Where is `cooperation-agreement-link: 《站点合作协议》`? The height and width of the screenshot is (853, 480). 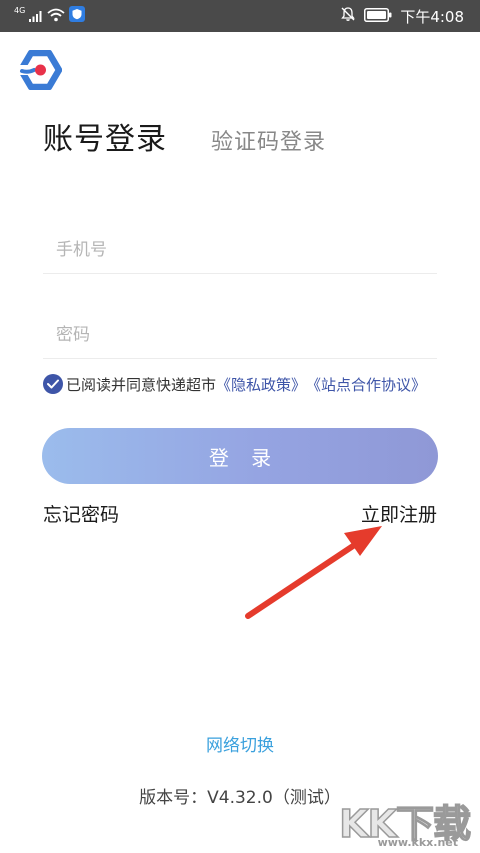 cooperation-agreement-link: 《站点合作协议》 is located at coordinates (366, 384).